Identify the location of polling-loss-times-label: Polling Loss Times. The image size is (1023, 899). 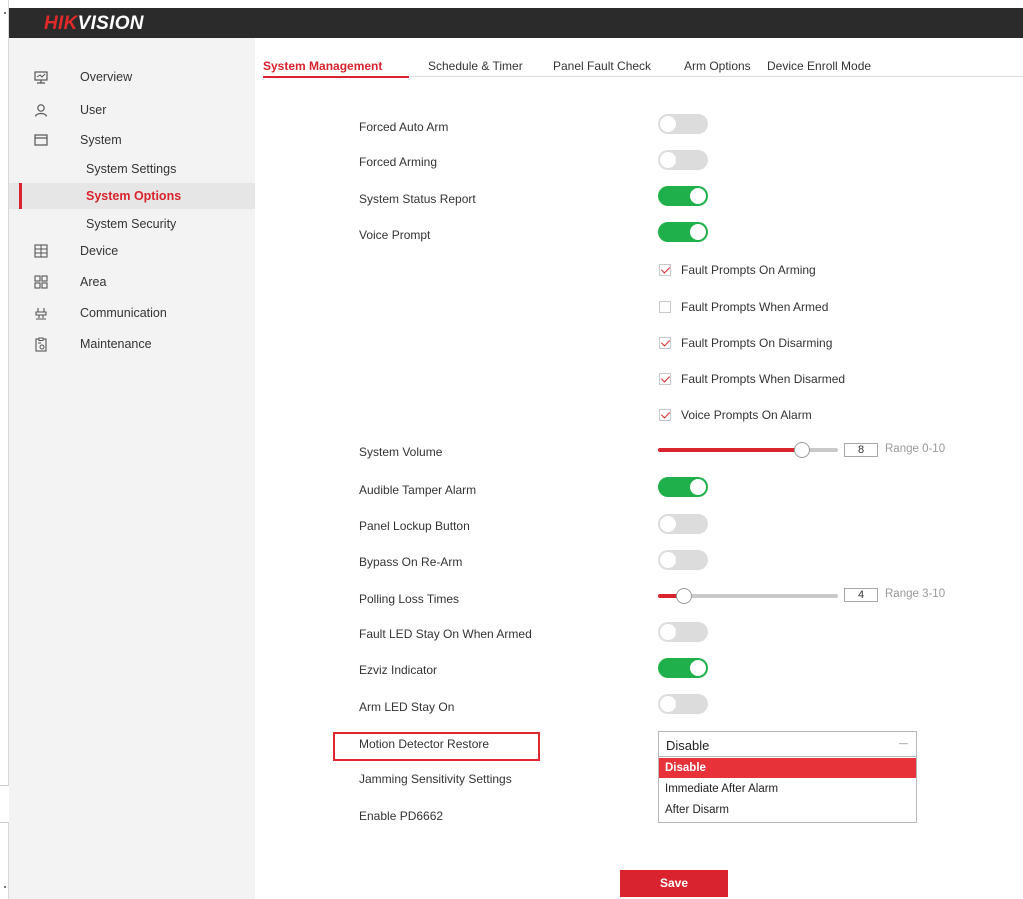
(409, 599).